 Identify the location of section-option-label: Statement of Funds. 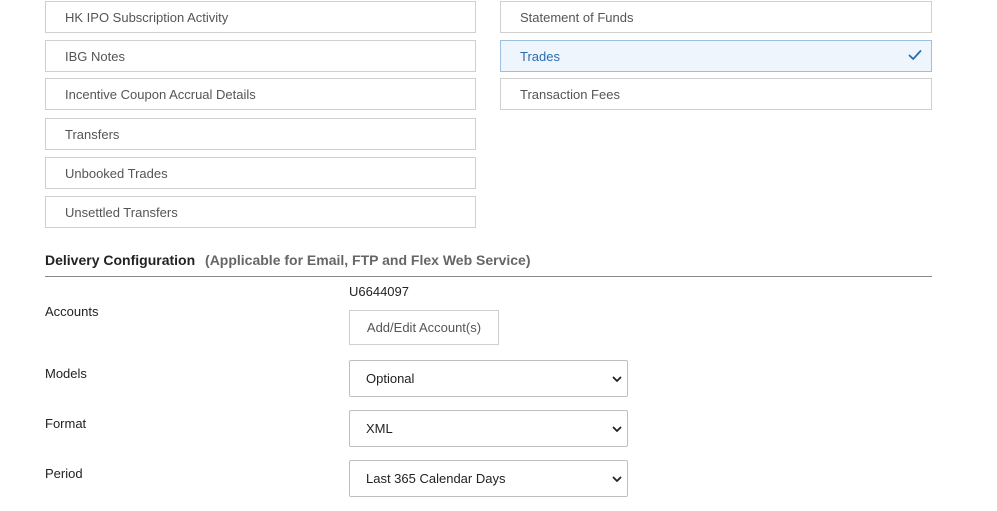
(577, 17).